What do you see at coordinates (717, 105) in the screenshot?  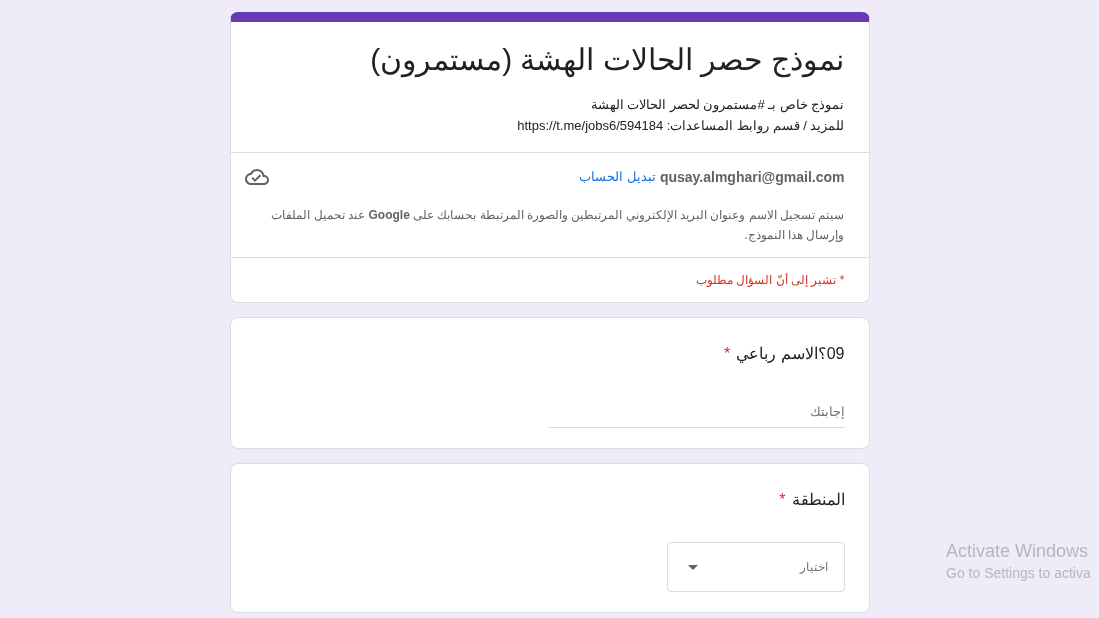 I see `form-description-line: نموذج خاص بـ #مستمرون لحصر الحالات الهشة` at bounding box center [717, 105].